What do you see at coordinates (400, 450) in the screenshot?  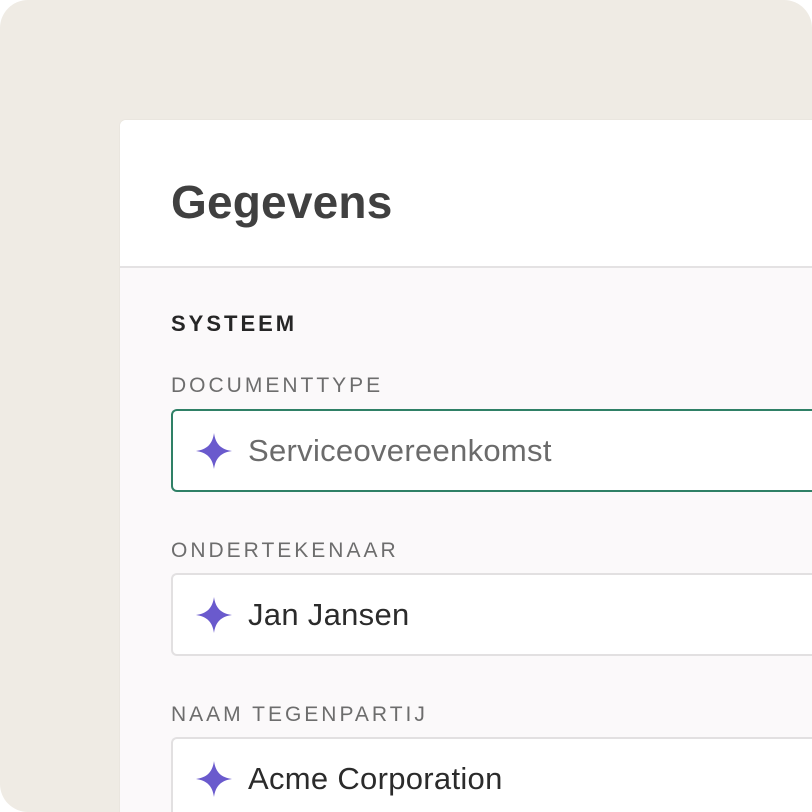 I see `documenttype-value: Serviceovereenkomst` at bounding box center [400, 450].